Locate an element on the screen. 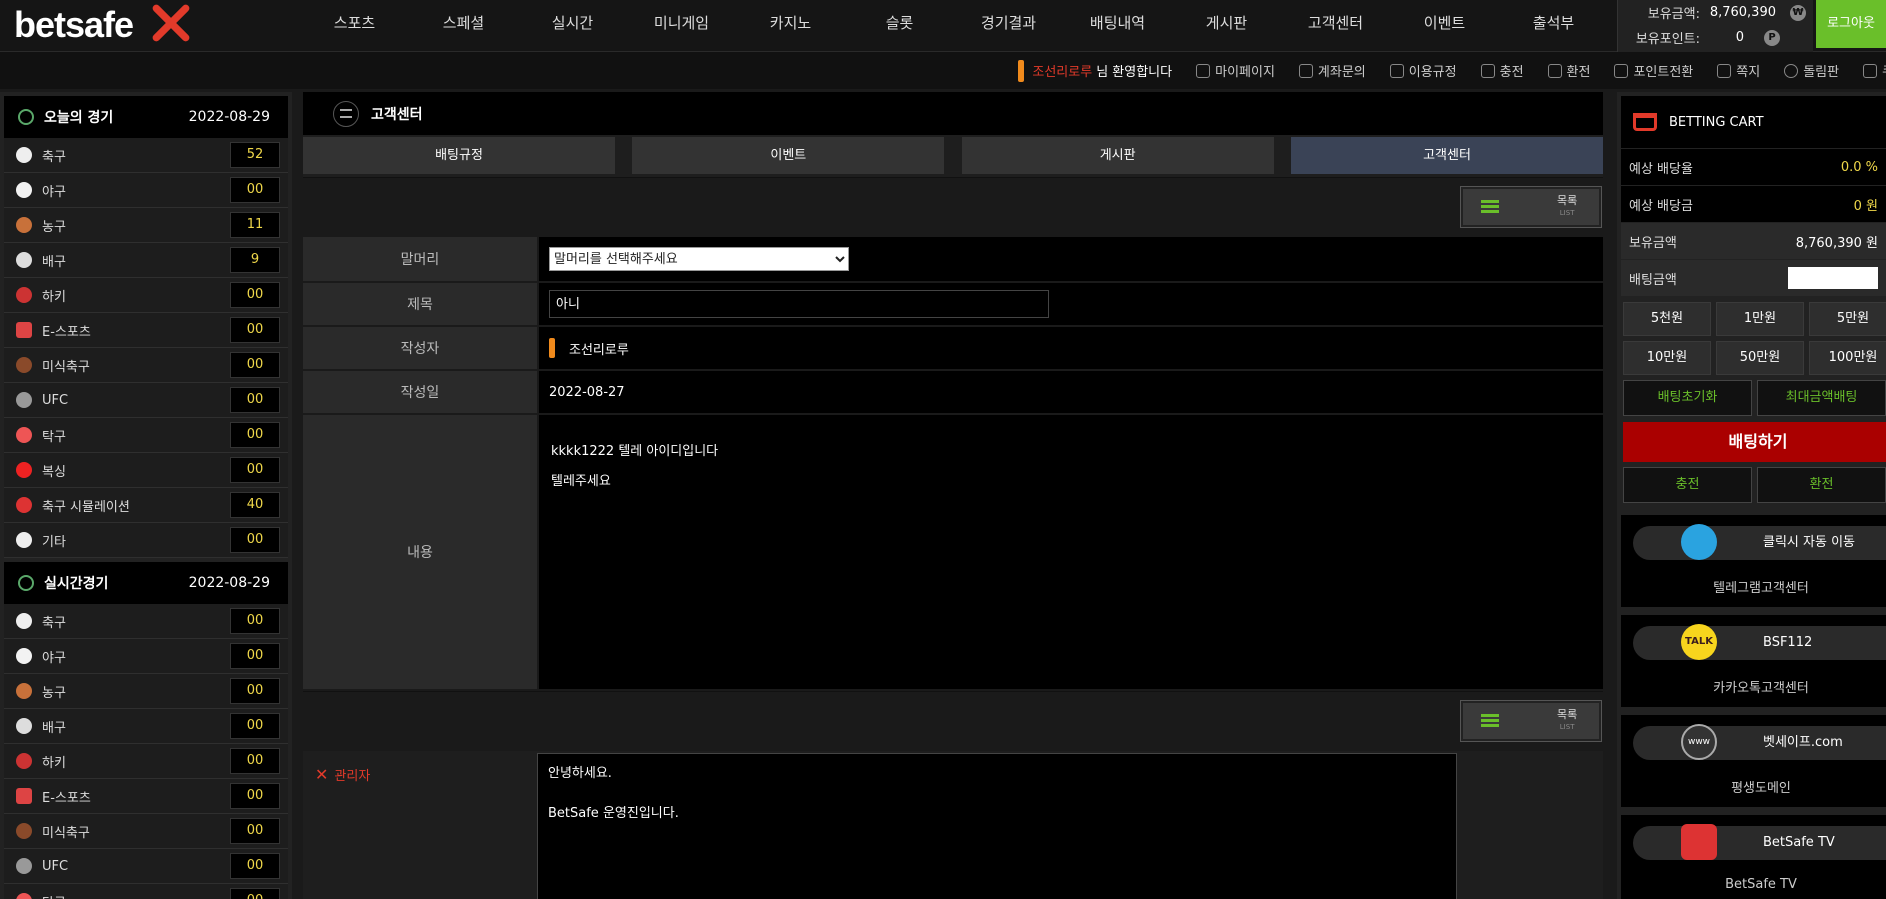 This screenshot has width=1886, height=899. balance-value: 8,760,390 is located at coordinates (1742, 12).